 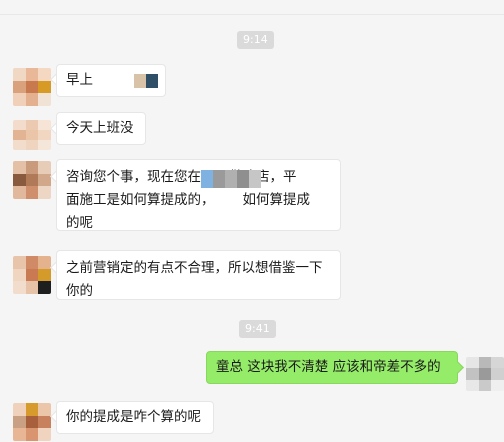 I want to click on timestamp-badge: 9:14, so click(x=255, y=40).